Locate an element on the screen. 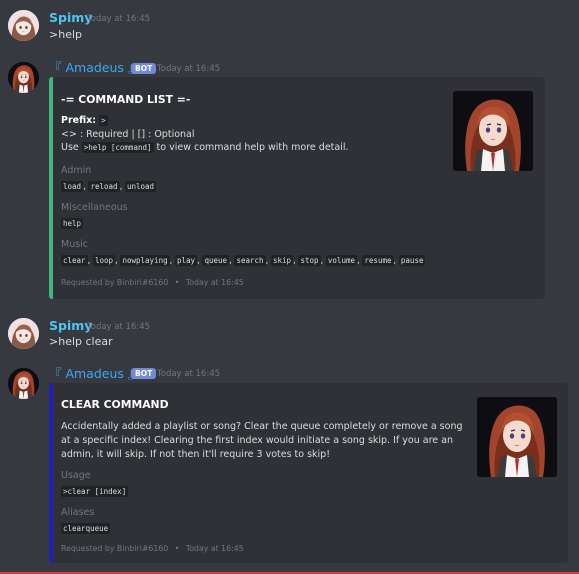 The image size is (579, 574). command-code: nowplaying is located at coordinates (145, 260).